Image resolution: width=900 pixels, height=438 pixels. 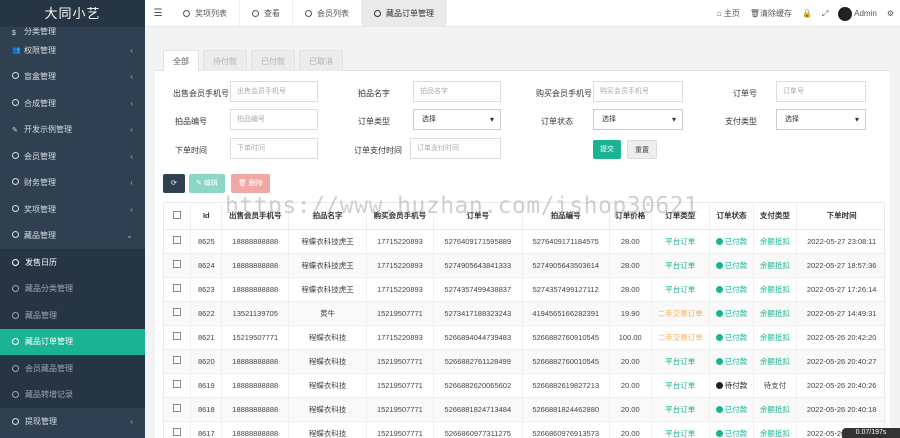 What do you see at coordinates (890, 13) in the screenshot?
I see `settings-icon: ⚙` at bounding box center [890, 13].